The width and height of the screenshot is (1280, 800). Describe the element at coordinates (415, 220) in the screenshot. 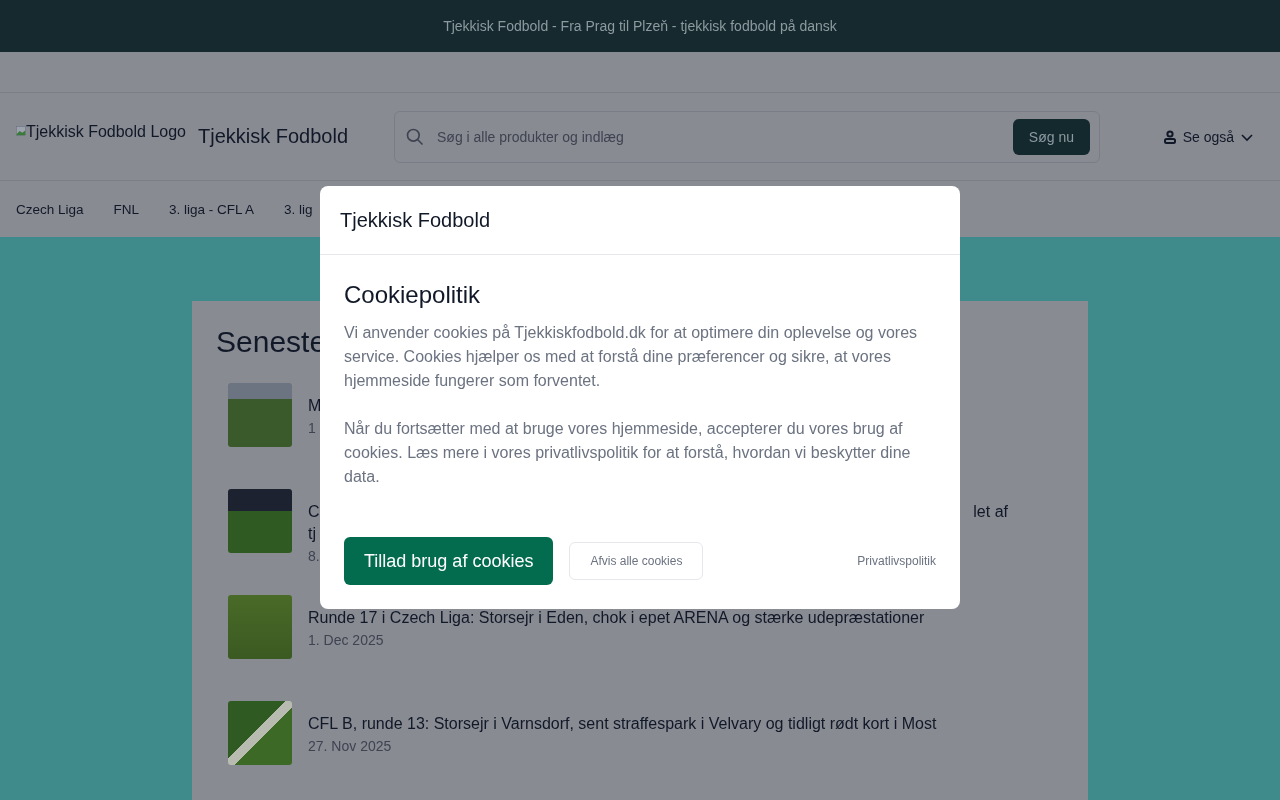

I see `dialog-title: Tjekkisk Fodbold` at that location.